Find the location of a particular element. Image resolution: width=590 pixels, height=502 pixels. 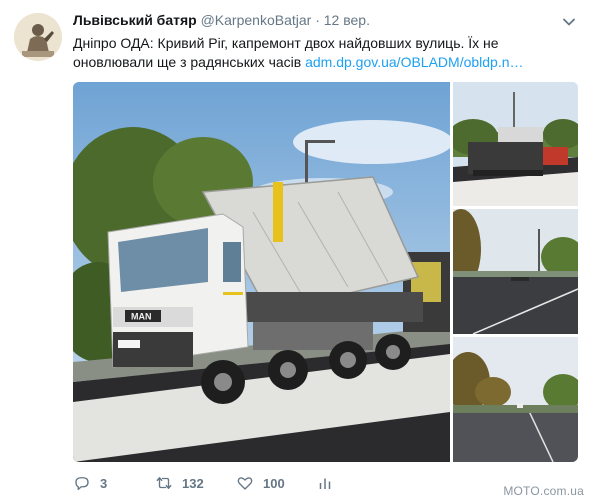

retweet-button: 132 is located at coordinates (179, 483).